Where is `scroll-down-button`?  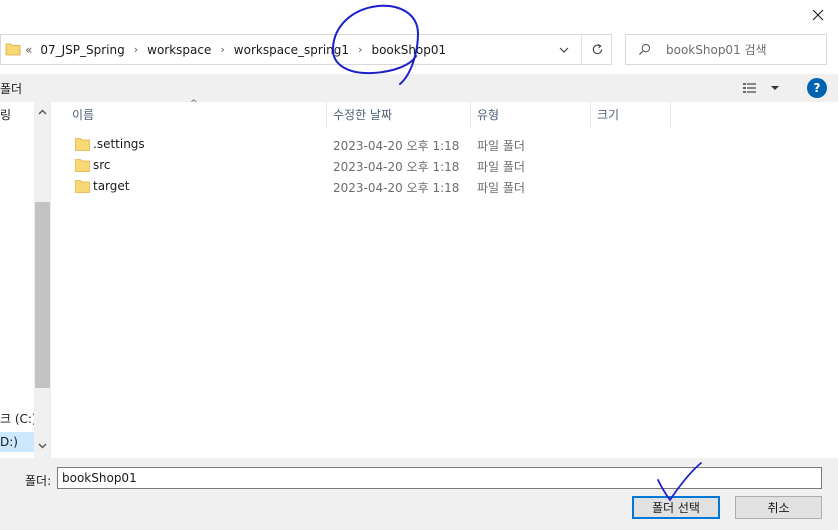
scroll-down-button is located at coordinates (42, 446).